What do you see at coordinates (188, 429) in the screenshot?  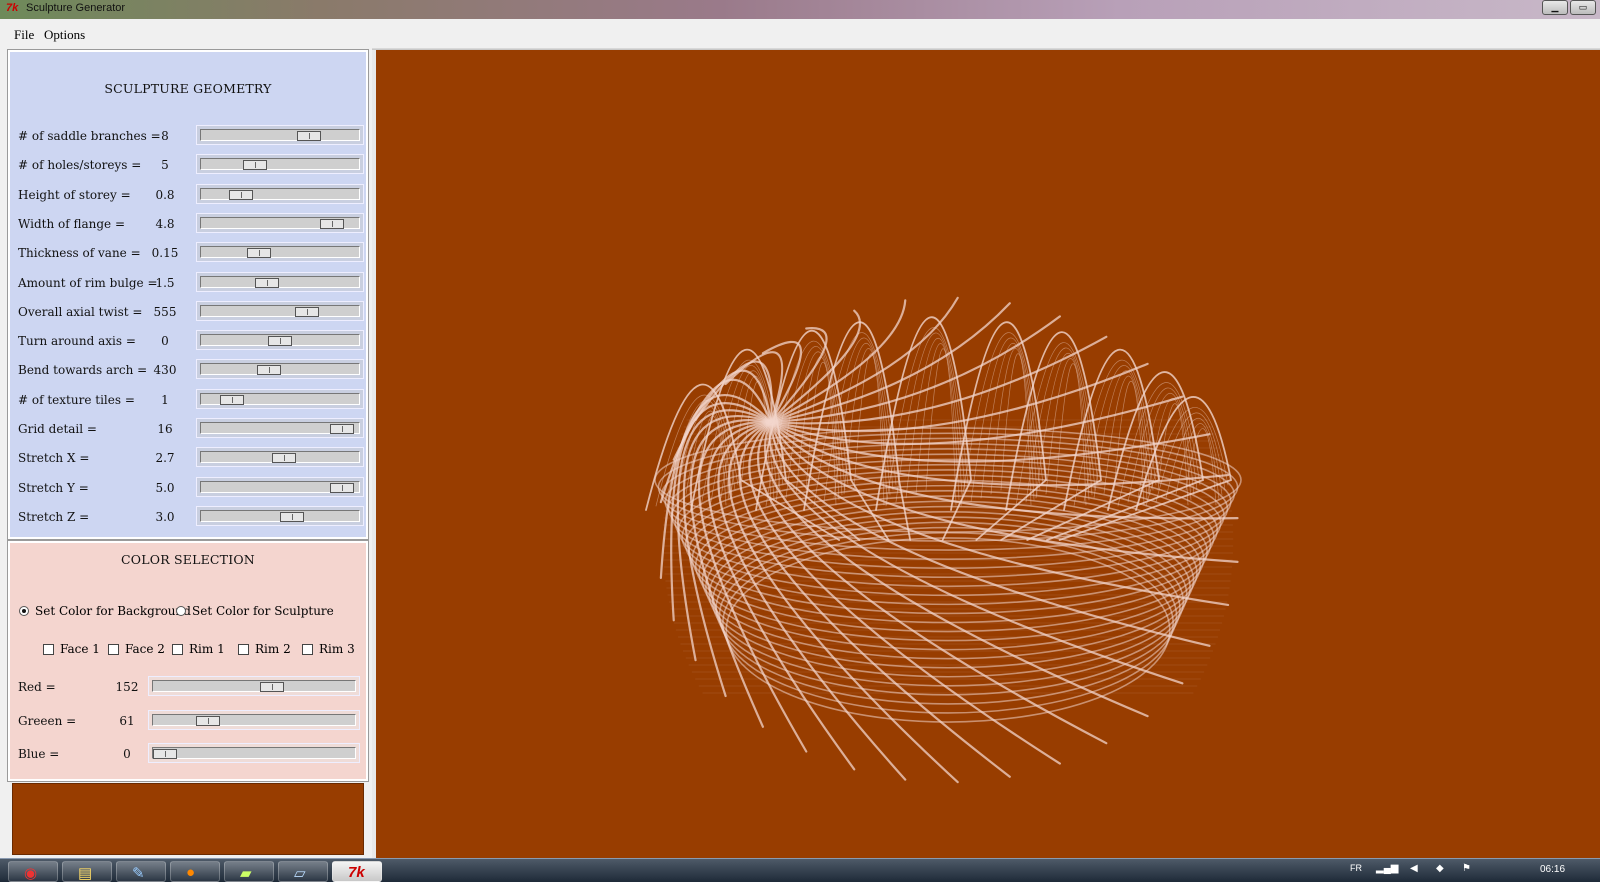 I see `geom-row: Grid detail = 16` at bounding box center [188, 429].